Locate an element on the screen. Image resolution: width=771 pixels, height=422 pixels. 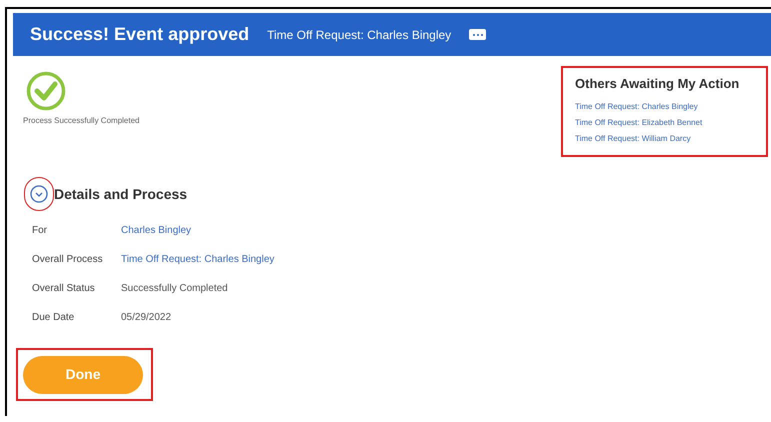
page-title: Success! Event approved is located at coordinates (140, 34).